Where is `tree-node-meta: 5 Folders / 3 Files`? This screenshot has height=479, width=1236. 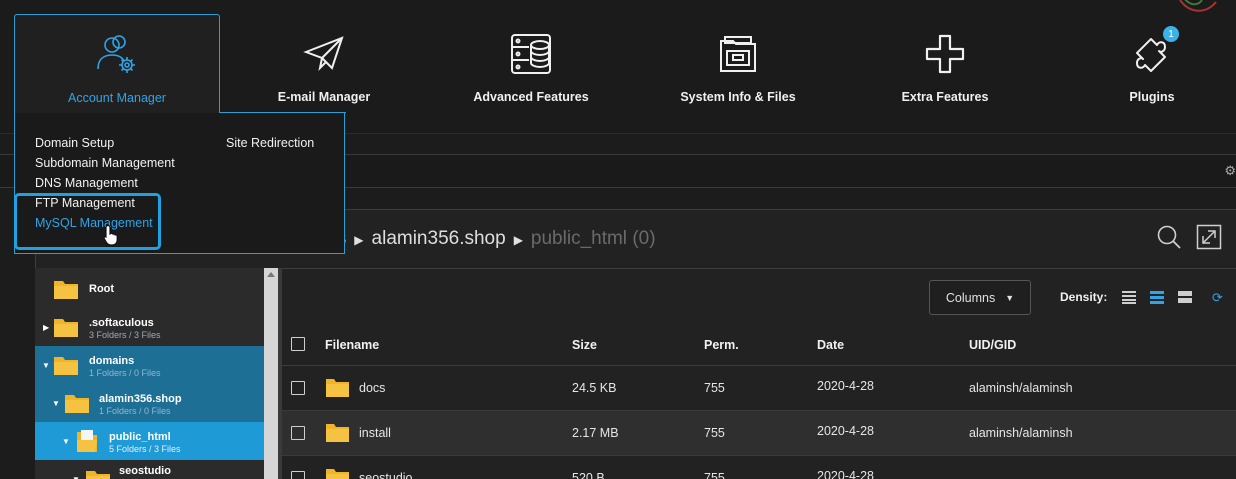 tree-node-meta: 5 Folders / 3 Files is located at coordinates (145, 449).